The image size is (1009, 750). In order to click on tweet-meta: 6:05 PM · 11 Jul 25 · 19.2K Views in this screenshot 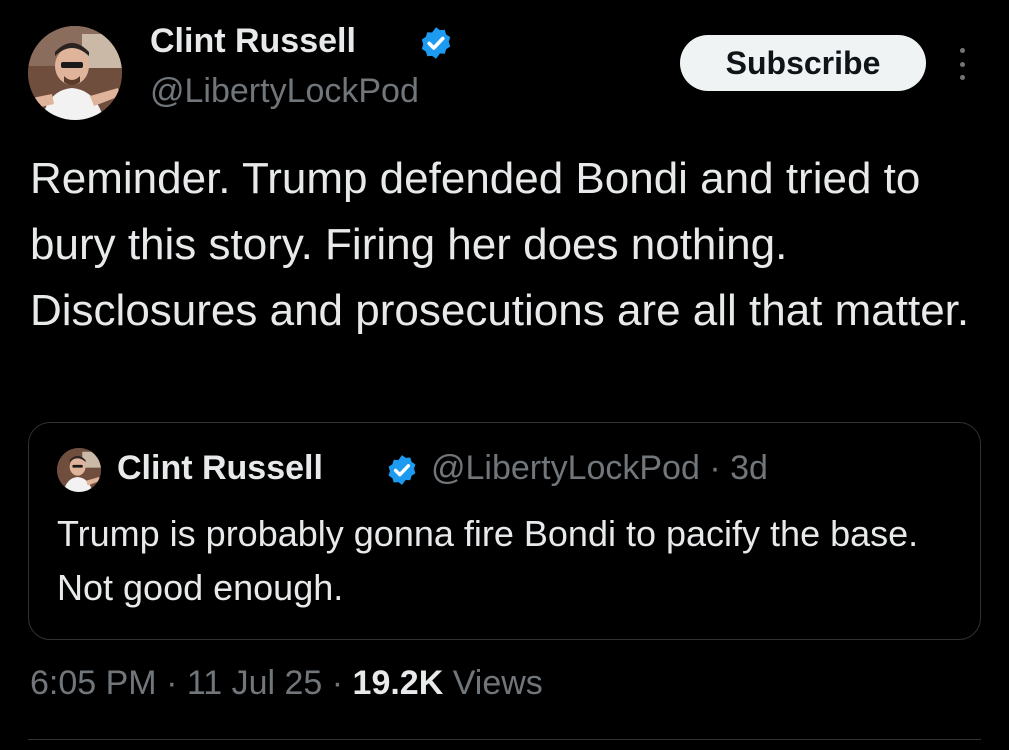, I will do `click(286, 683)`.